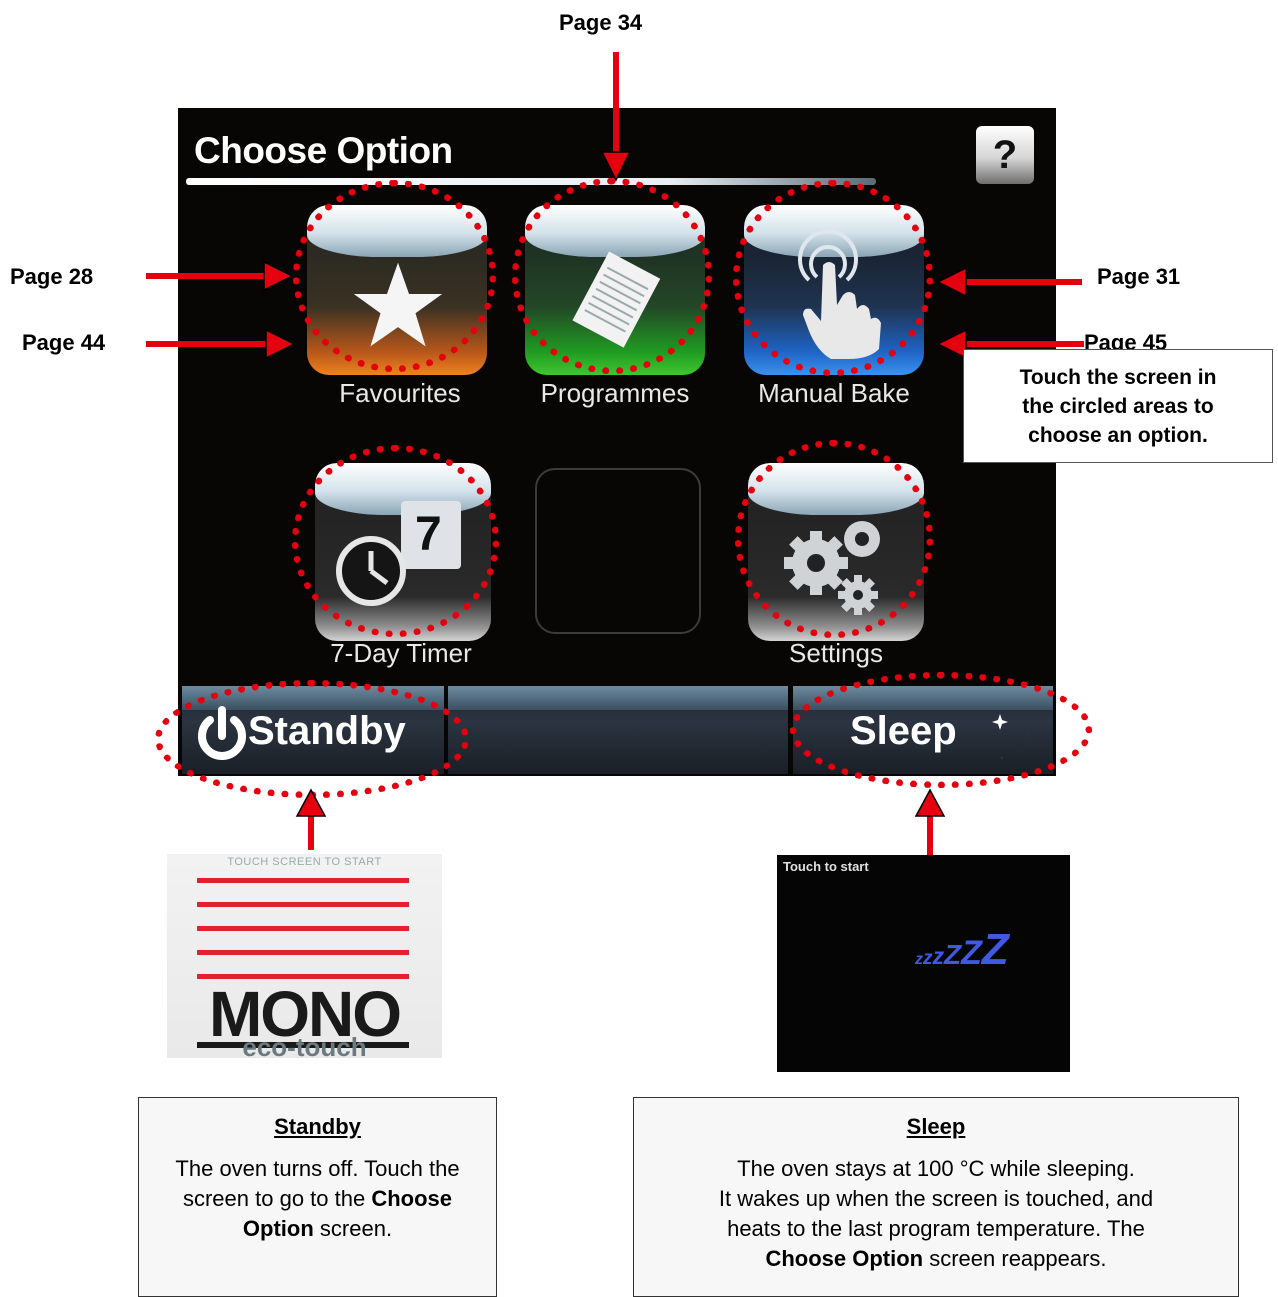 The width and height of the screenshot is (1278, 1297). What do you see at coordinates (833, 278) in the screenshot?
I see `highlight-manual-bake` at bounding box center [833, 278].